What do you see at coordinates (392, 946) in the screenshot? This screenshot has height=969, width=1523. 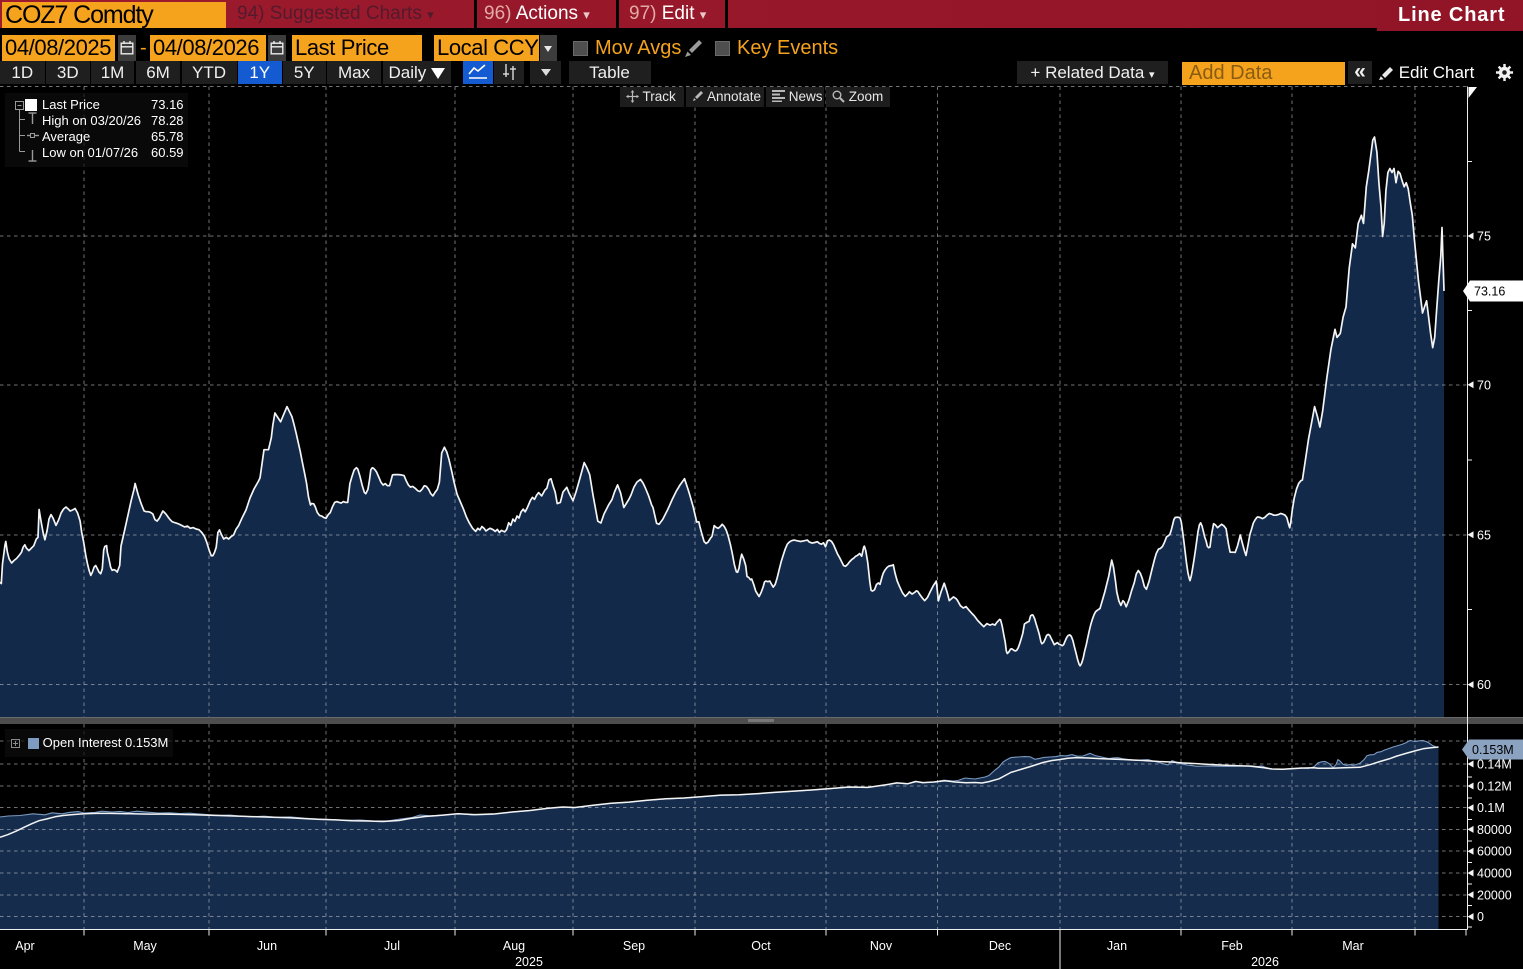 I see `svg-text: Jul` at bounding box center [392, 946].